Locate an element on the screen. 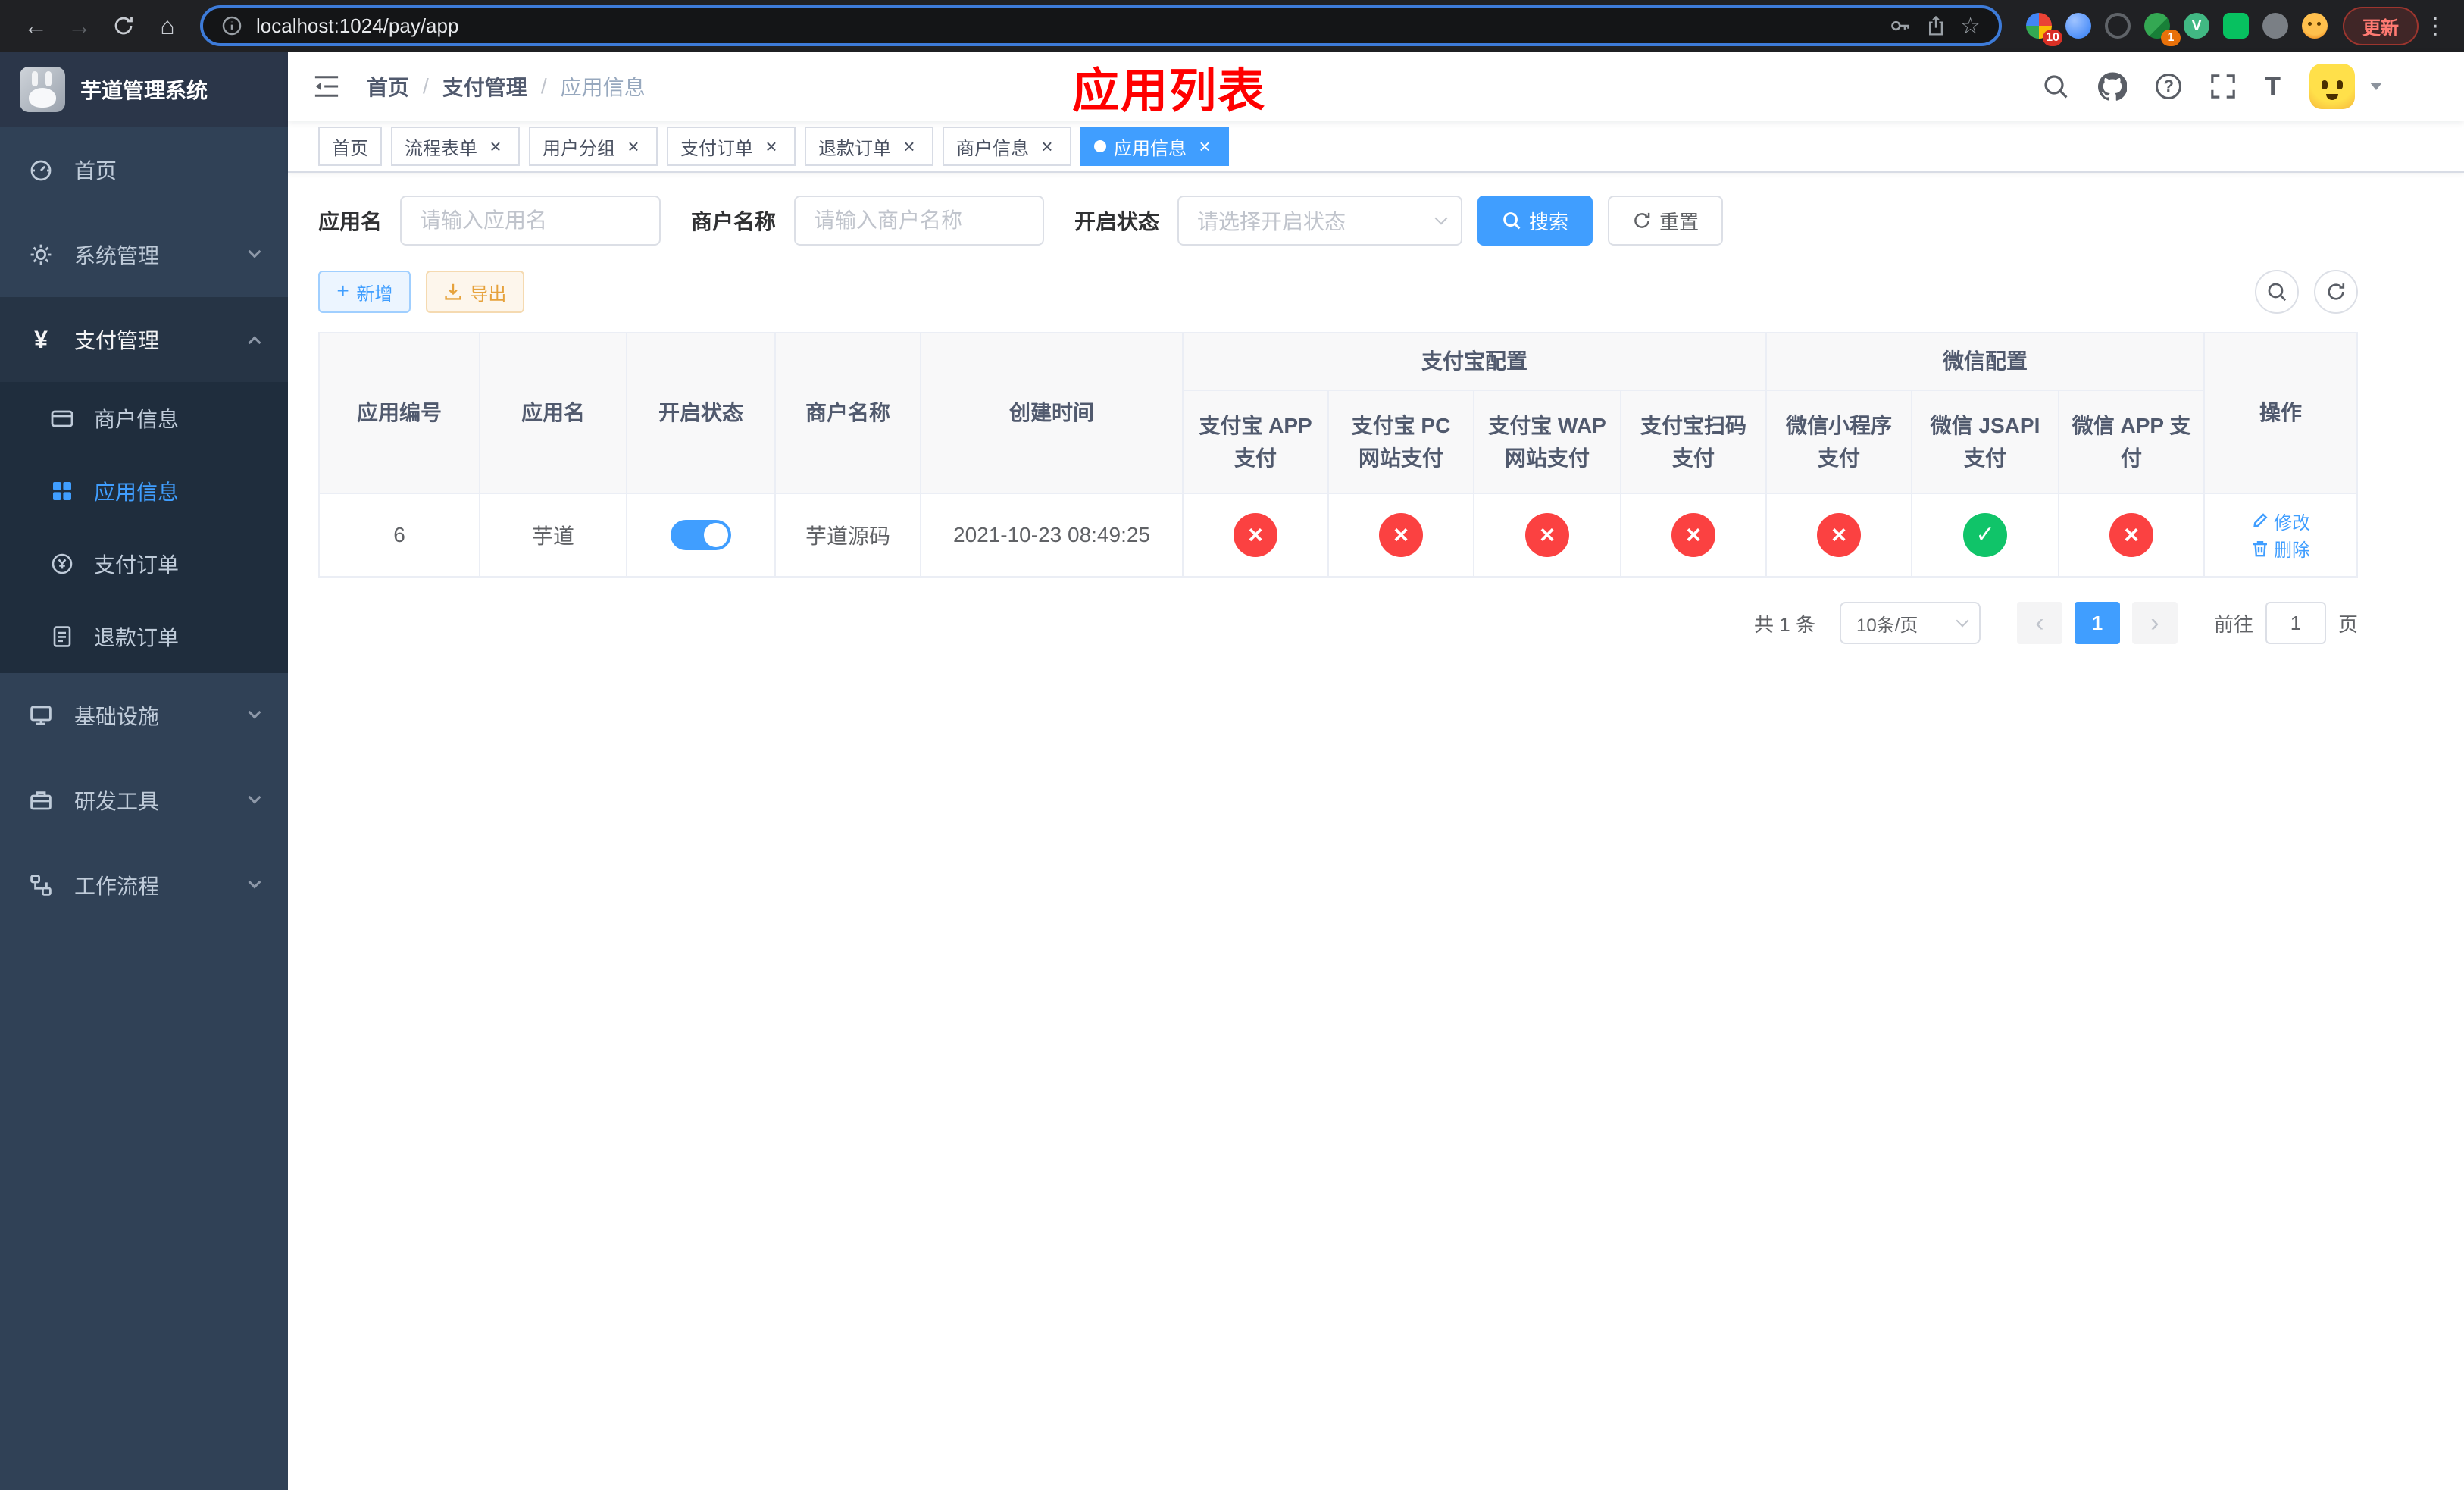 The height and width of the screenshot is (1490, 2464). browser-menu-icon is located at coordinates (2435, 26).